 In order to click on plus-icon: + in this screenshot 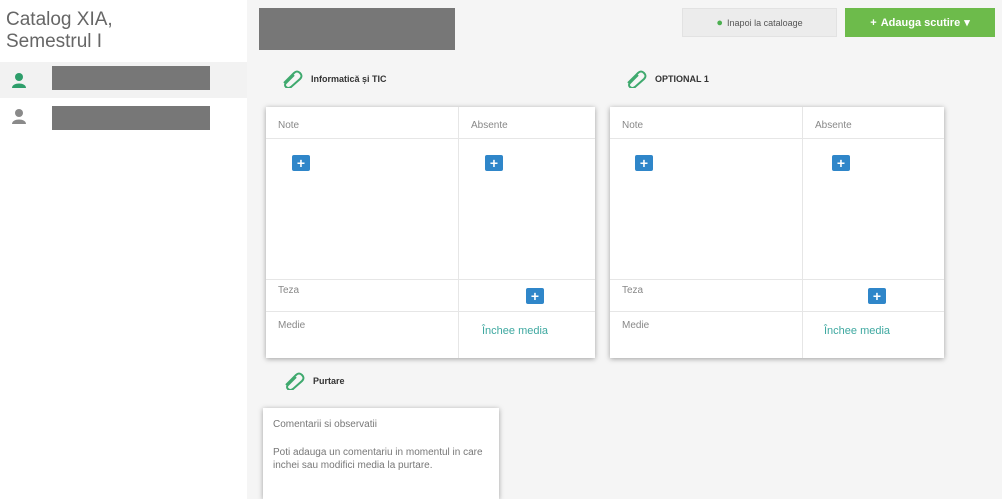, I will do `click(873, 22)`.